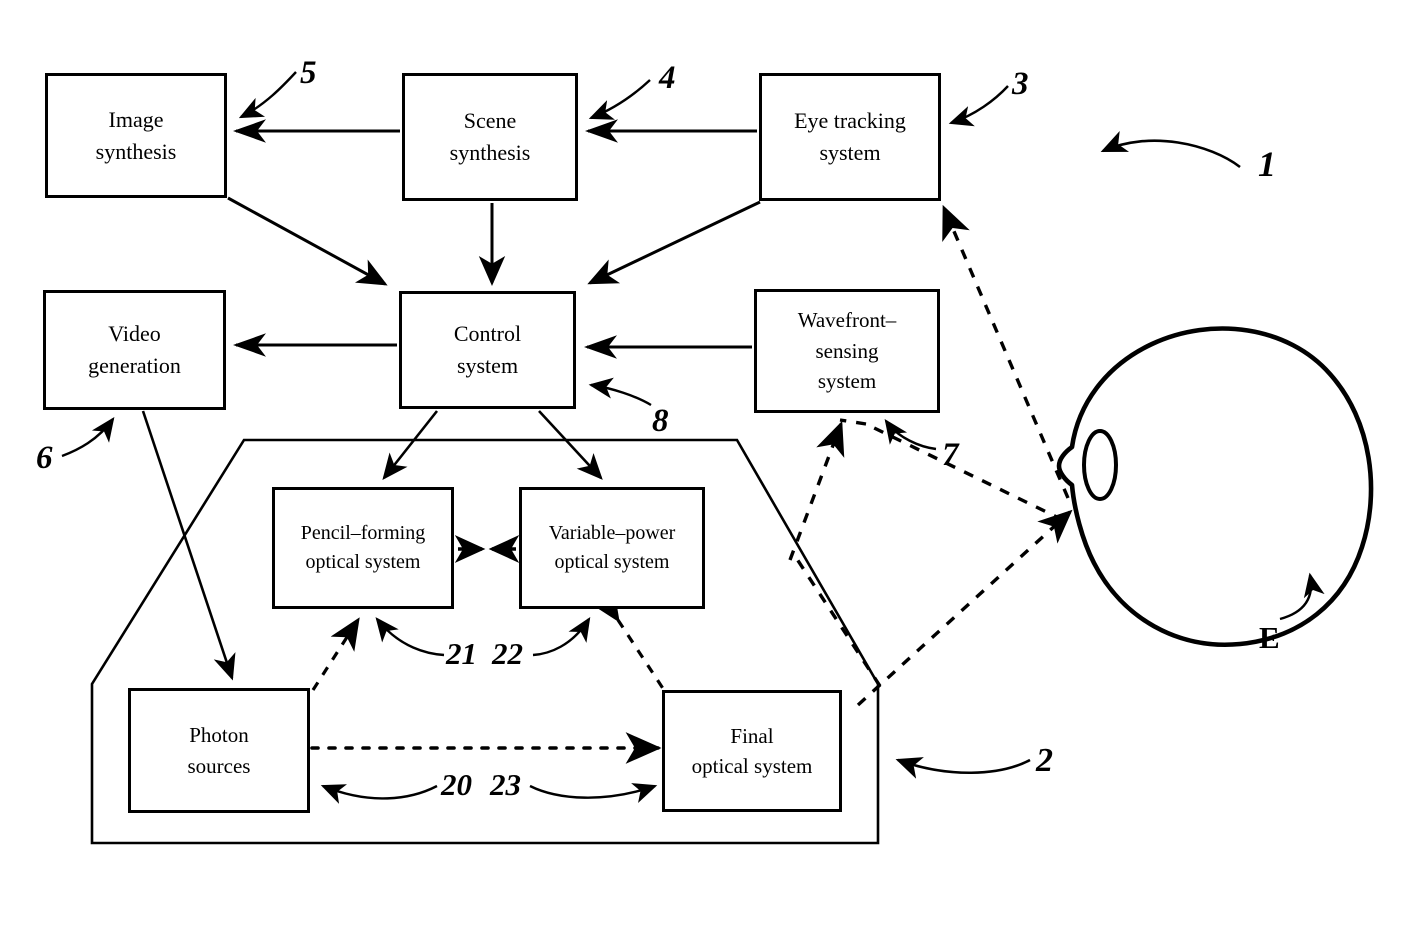 Image resolution: width=1417 pixels, height=942 pixels. Describe the element at coordinates (850, 121) in the screenshot. I see `block-label-line: Eye tracking` at that location.